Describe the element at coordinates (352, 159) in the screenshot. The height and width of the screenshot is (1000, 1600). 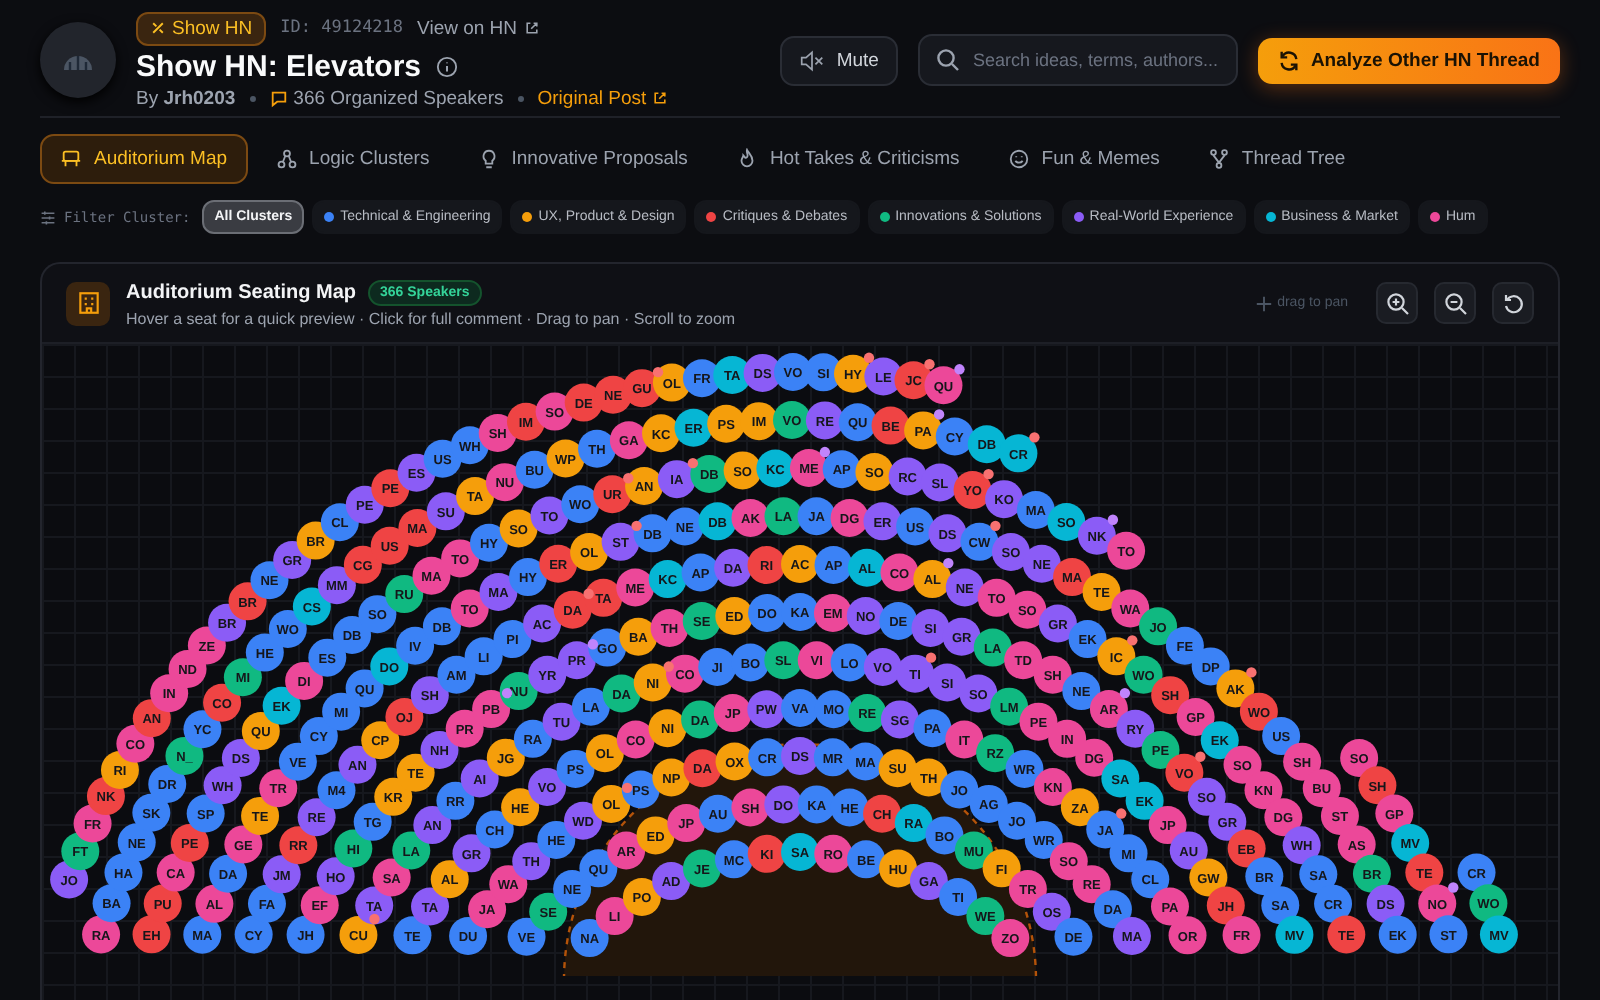
I see `view-tab: Logic Clusters` at that location.